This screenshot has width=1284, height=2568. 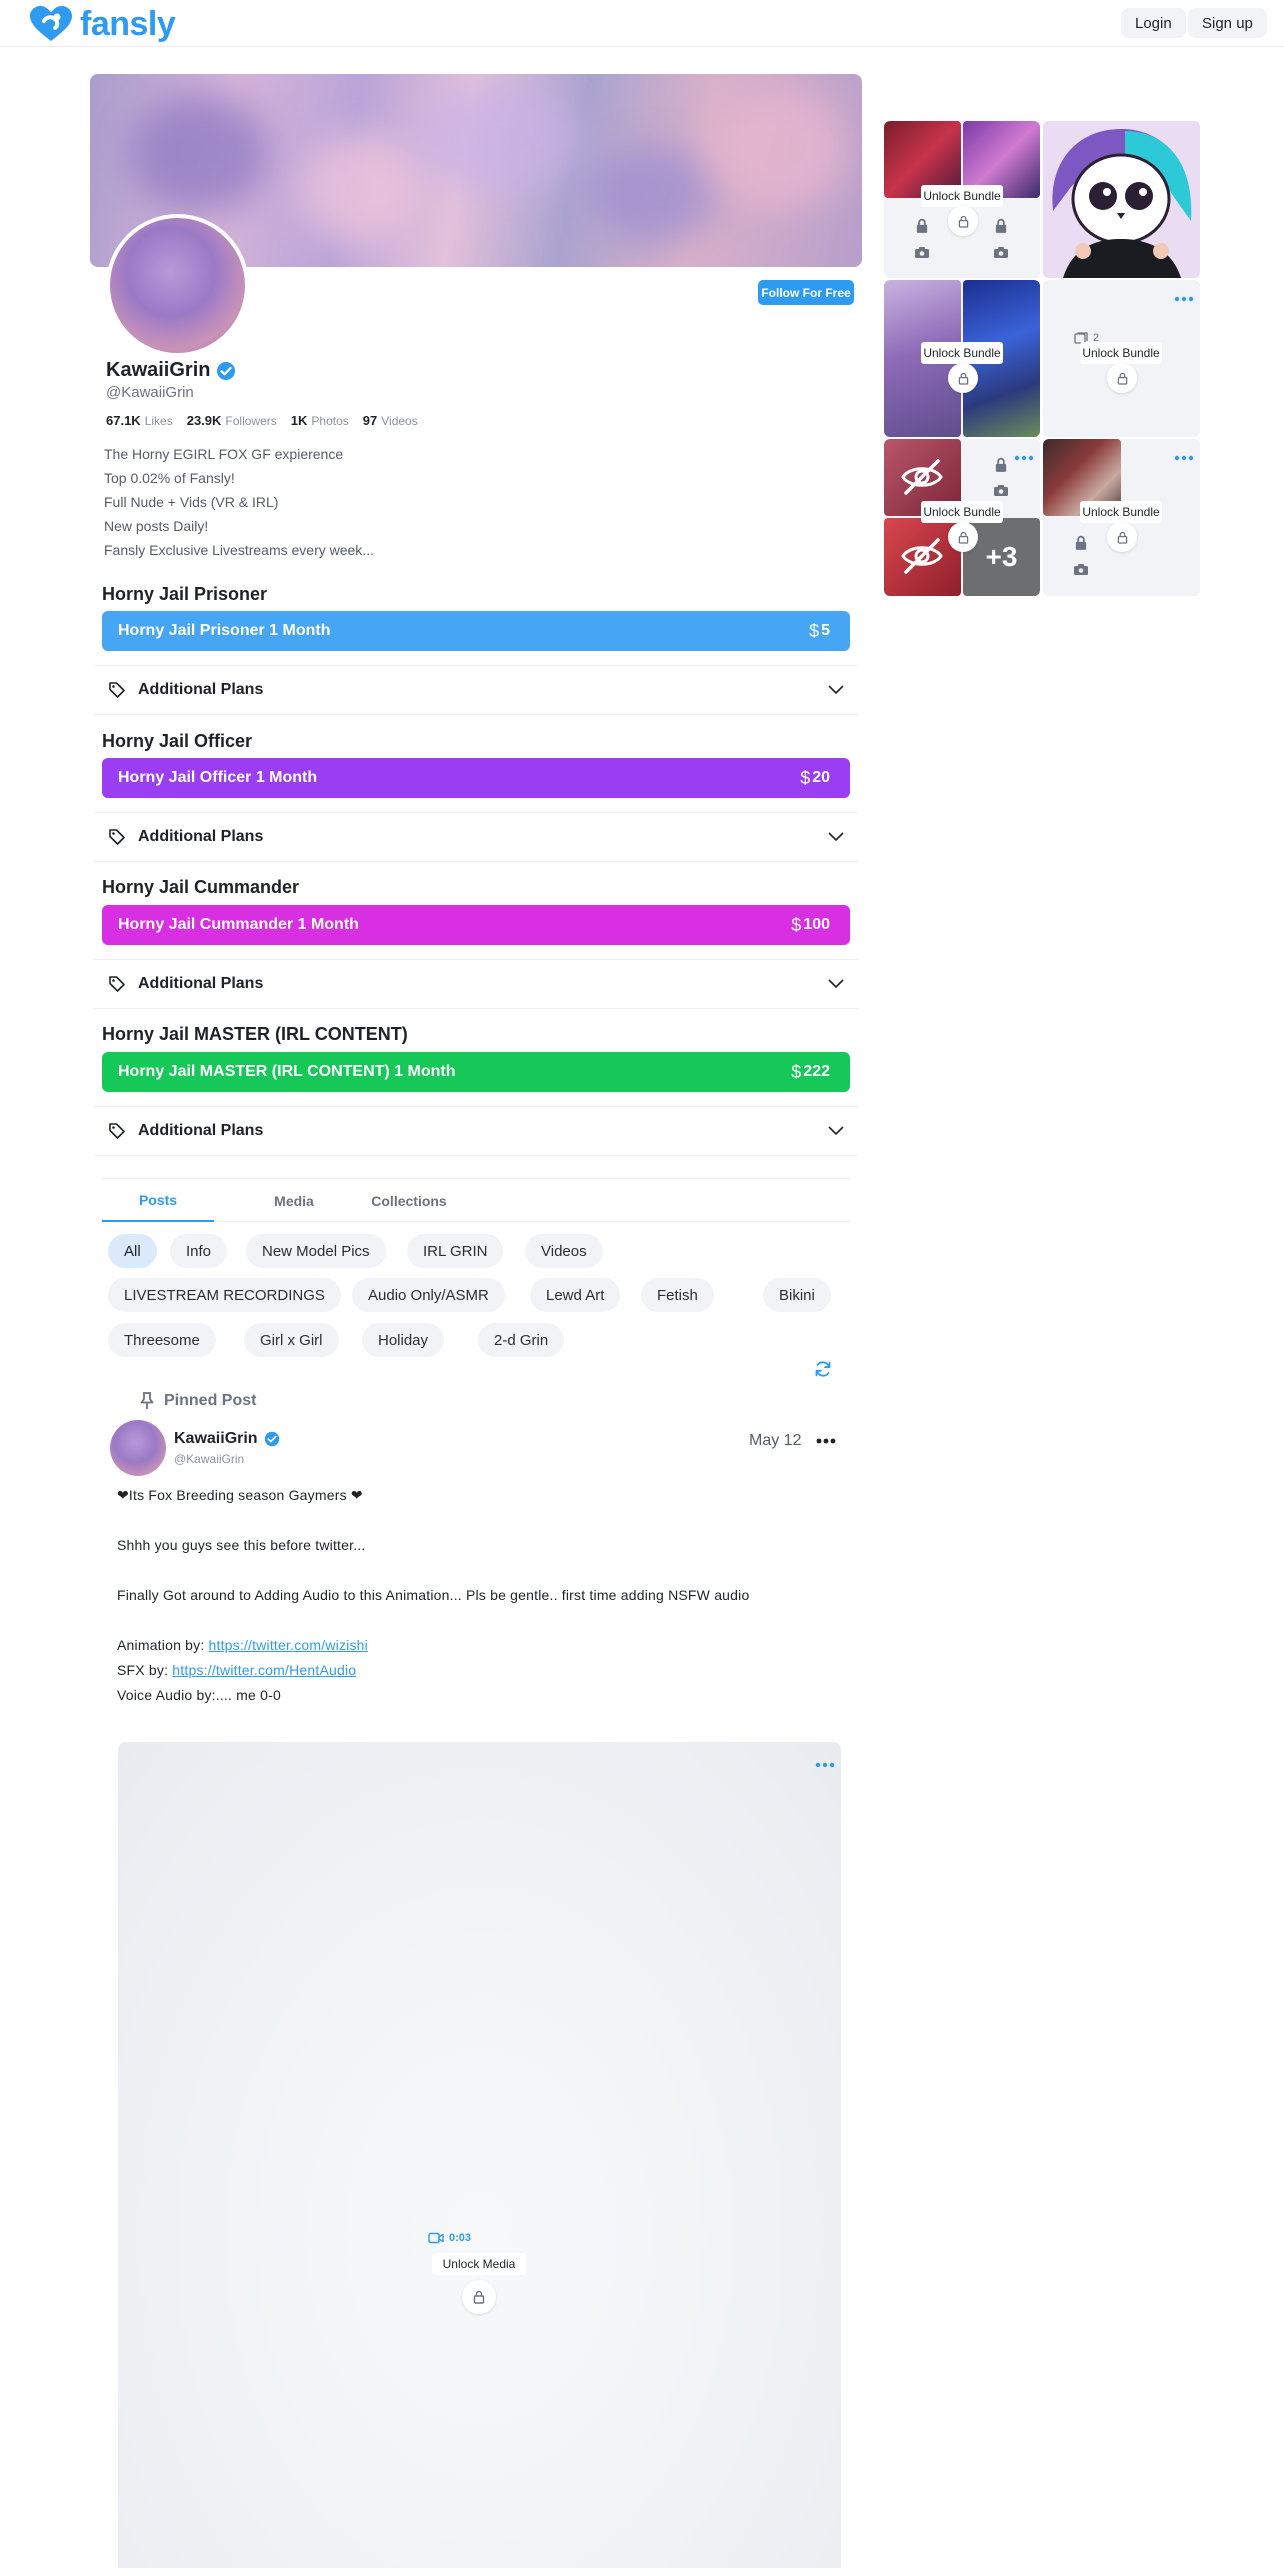 I want to click on post-author-handle: @KawaiiGrin, so click(x=209, y=1459).